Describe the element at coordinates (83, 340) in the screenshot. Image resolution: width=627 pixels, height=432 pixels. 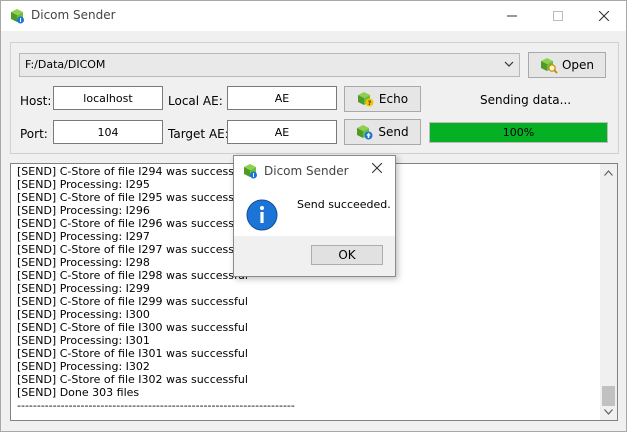
I see `log-line: [SEND] Processing: I301` at that location.